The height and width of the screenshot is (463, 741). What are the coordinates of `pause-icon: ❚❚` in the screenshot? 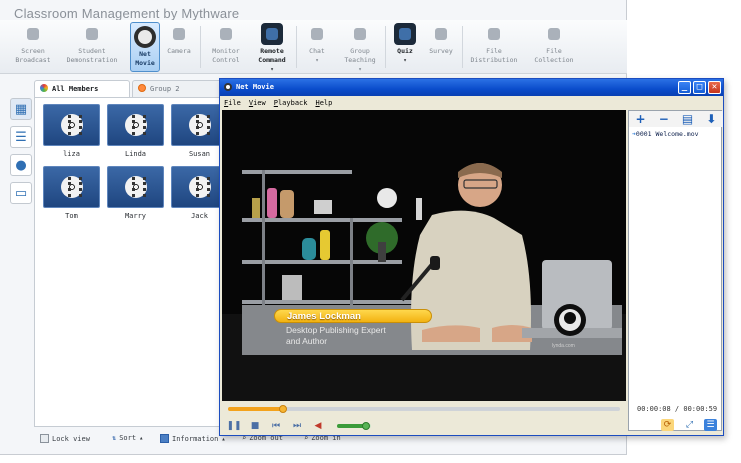 It's located at (234, 426).